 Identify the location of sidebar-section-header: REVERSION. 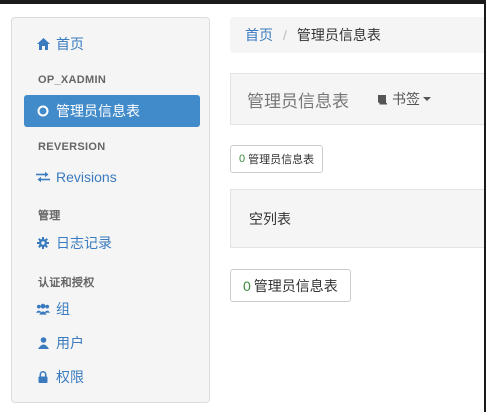
(72, 147).